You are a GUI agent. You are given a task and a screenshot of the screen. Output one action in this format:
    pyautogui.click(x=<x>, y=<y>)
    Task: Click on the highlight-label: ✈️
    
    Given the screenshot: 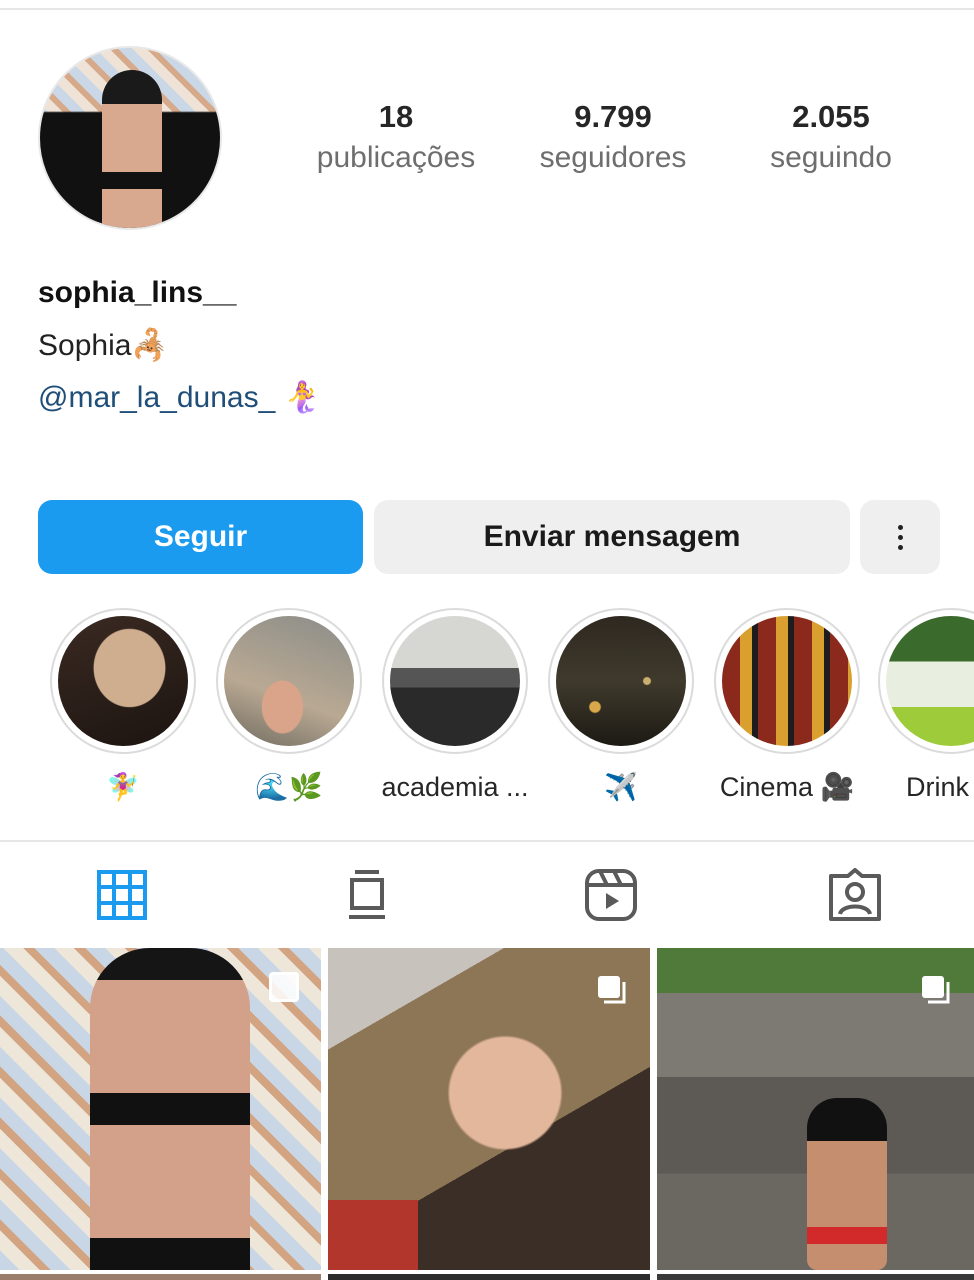 What is the action you would take?
    pyautogui.click(x=621, y=787)
    